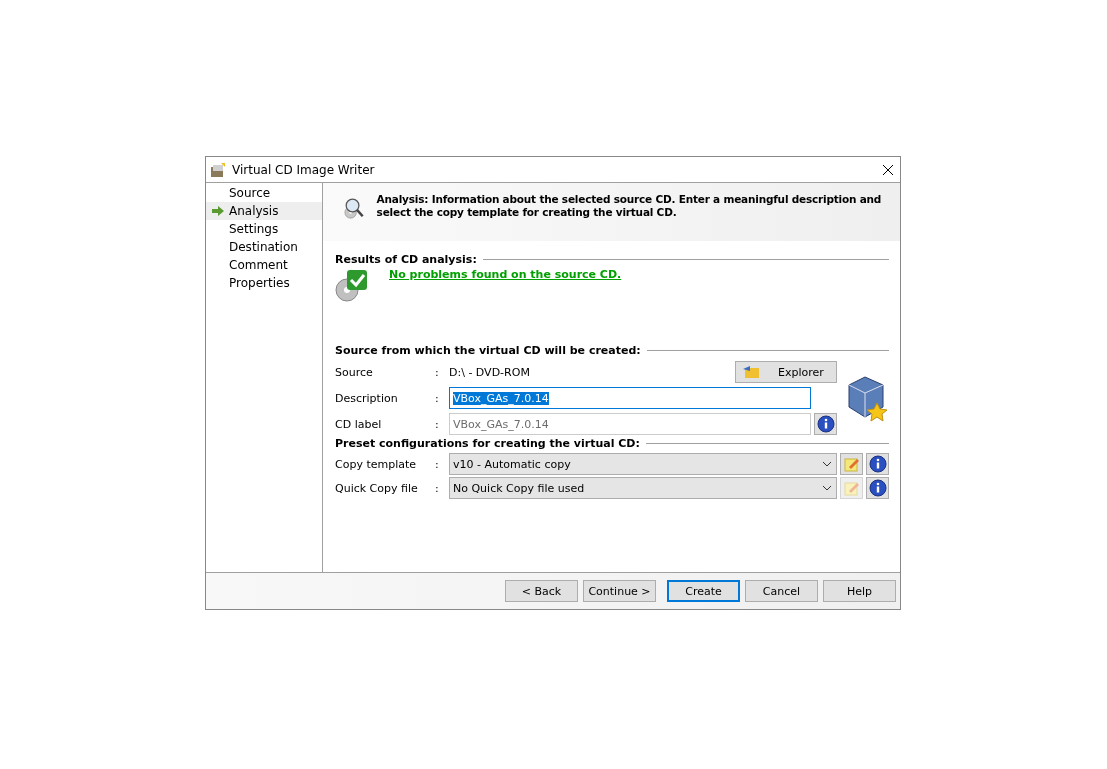  What do you see at coordinates (264, 283) in the screenshot?
I see `sidebar-item: Properties` at bounding box center [264, 283].